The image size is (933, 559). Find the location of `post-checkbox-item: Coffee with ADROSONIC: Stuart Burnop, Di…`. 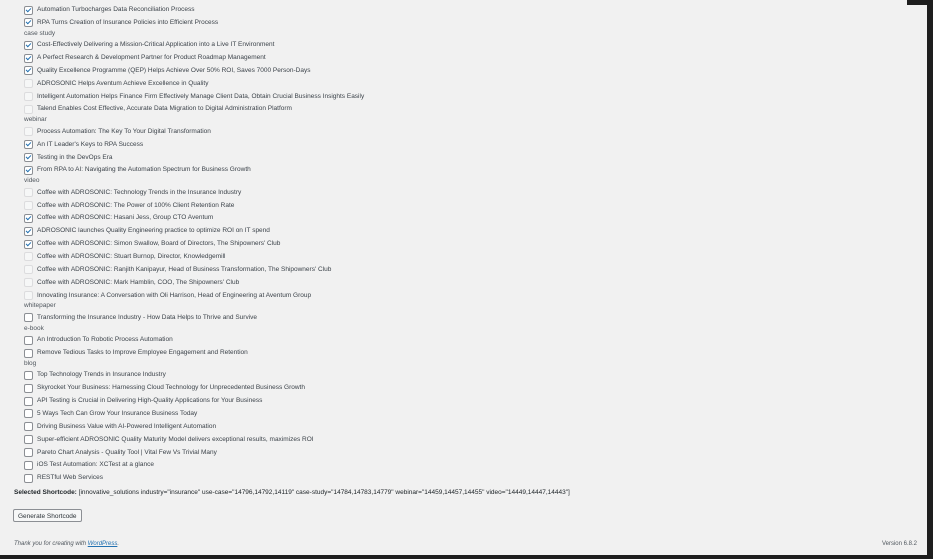

post-checkbox-item: Coffee with ADROSONIC: Stuart Burnop, Di… is located at coordinates (124, 257).